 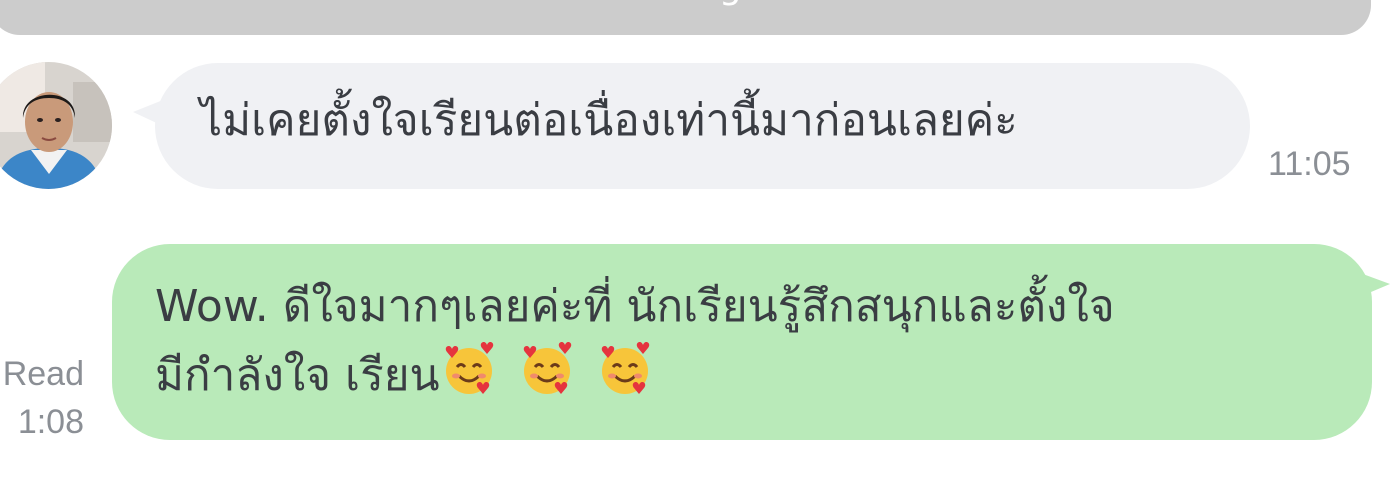 I want to click on emoji-row, so click(x=550, y=378).